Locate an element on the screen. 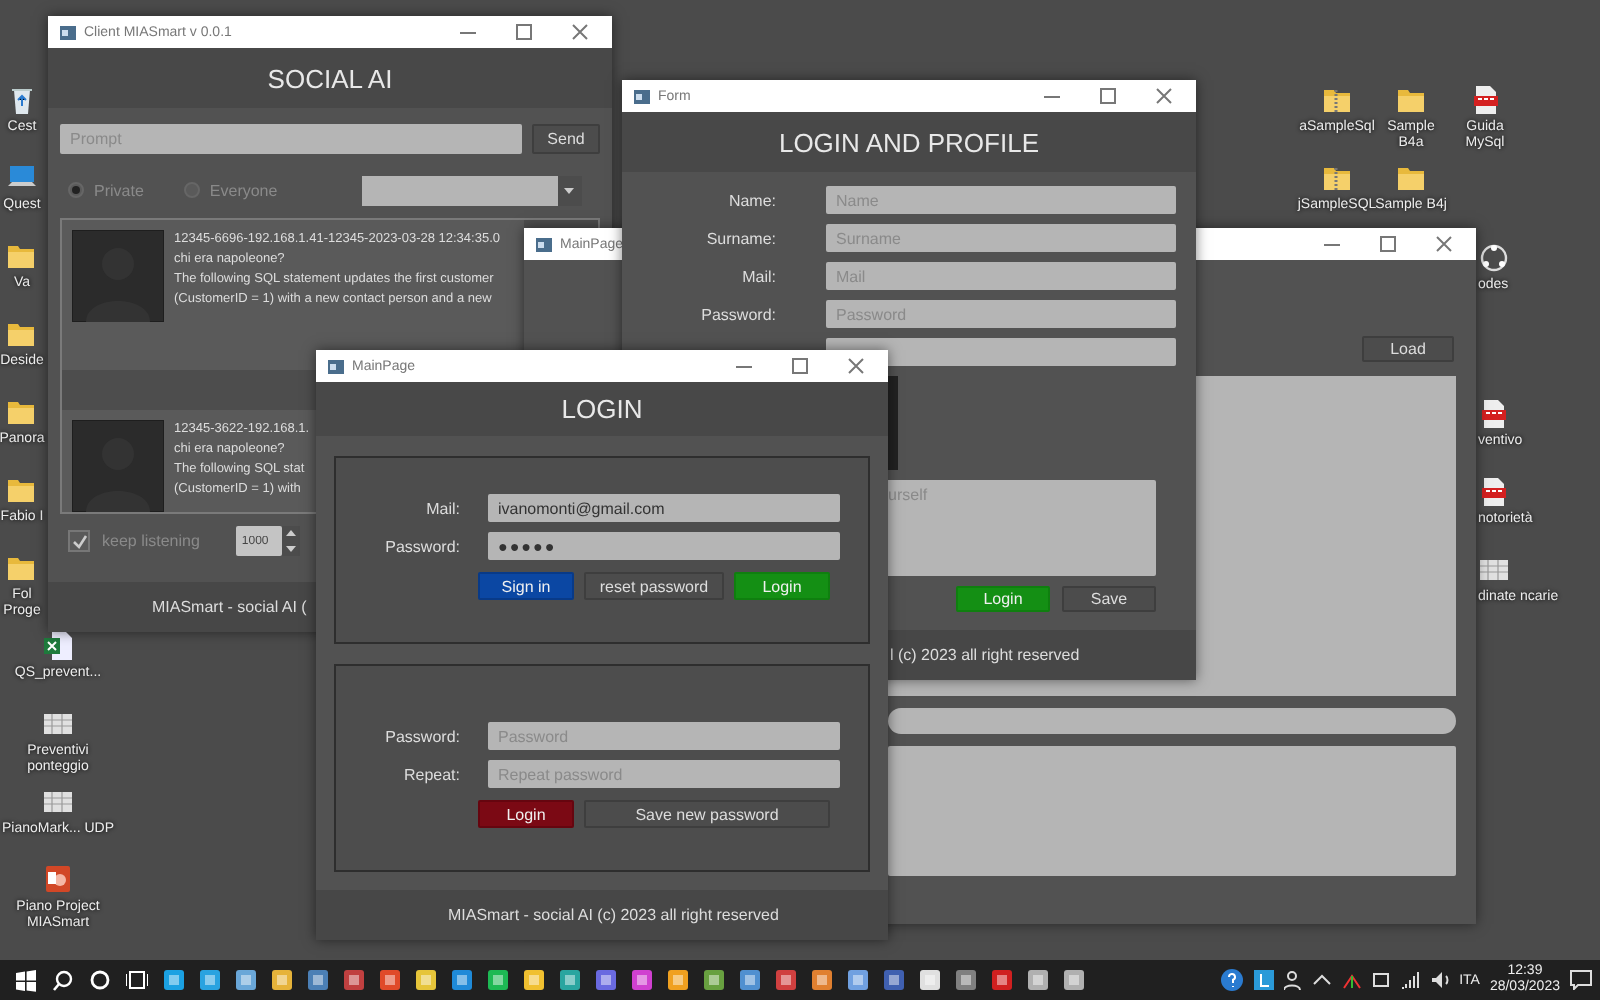  action-button: reset password is located at coordinates (654, 586).